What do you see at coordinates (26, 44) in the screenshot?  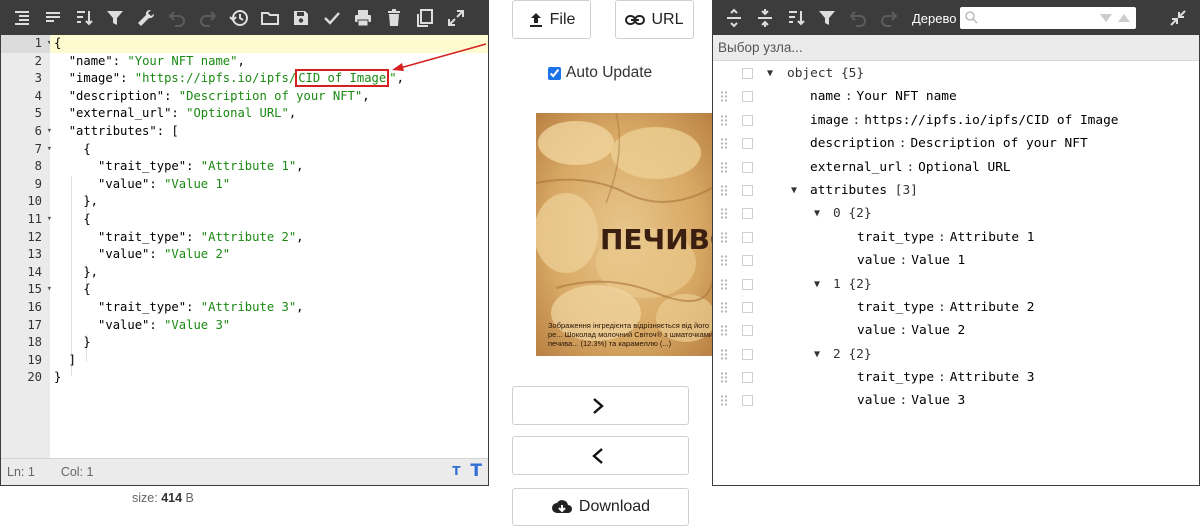 I see `line-number: 1▾` at bounding box center [26, 44].